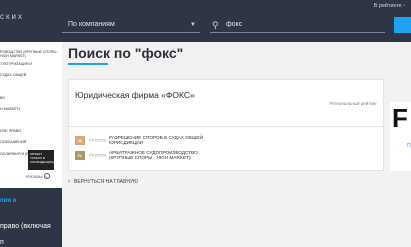 This screenshot has width=411, height=247. What do you see at coordinates (297, 25) in the screenshot?
I see `search-field: ⚲ фокс` at bounding box center [297, 25].